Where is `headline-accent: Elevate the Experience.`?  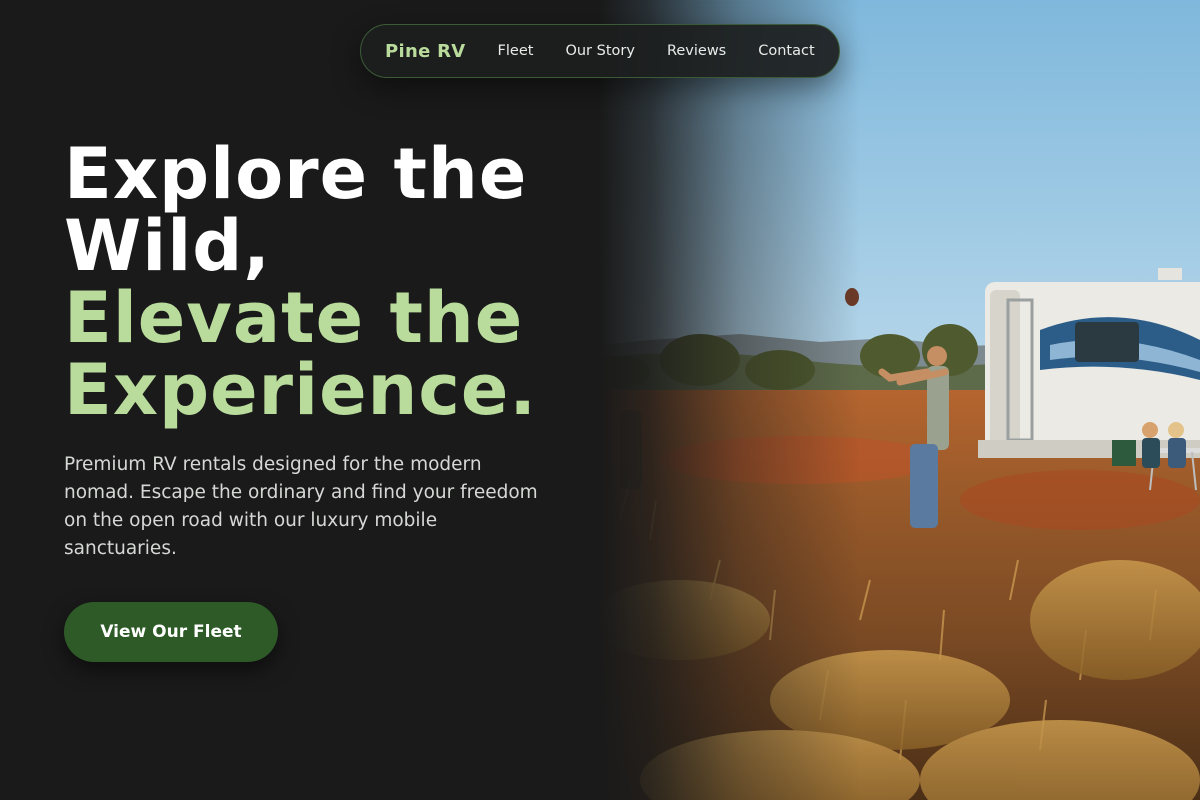 headline-accent: Elevate the Experience. is located at coordinates (300, 354).